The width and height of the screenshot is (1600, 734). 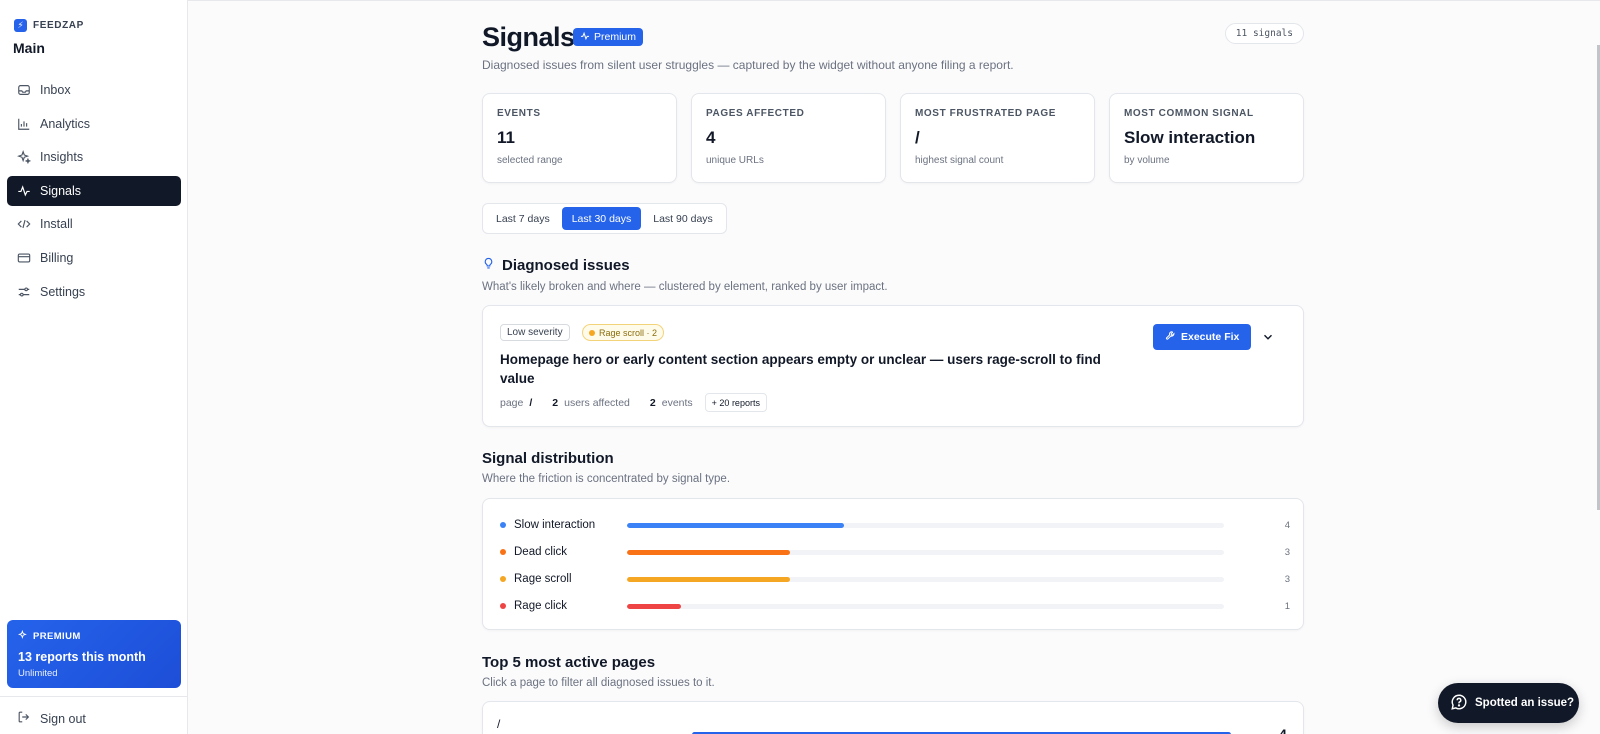 I want to click on stat-card-events: EVENTS 11 selected range, so click(x=579, y=138).